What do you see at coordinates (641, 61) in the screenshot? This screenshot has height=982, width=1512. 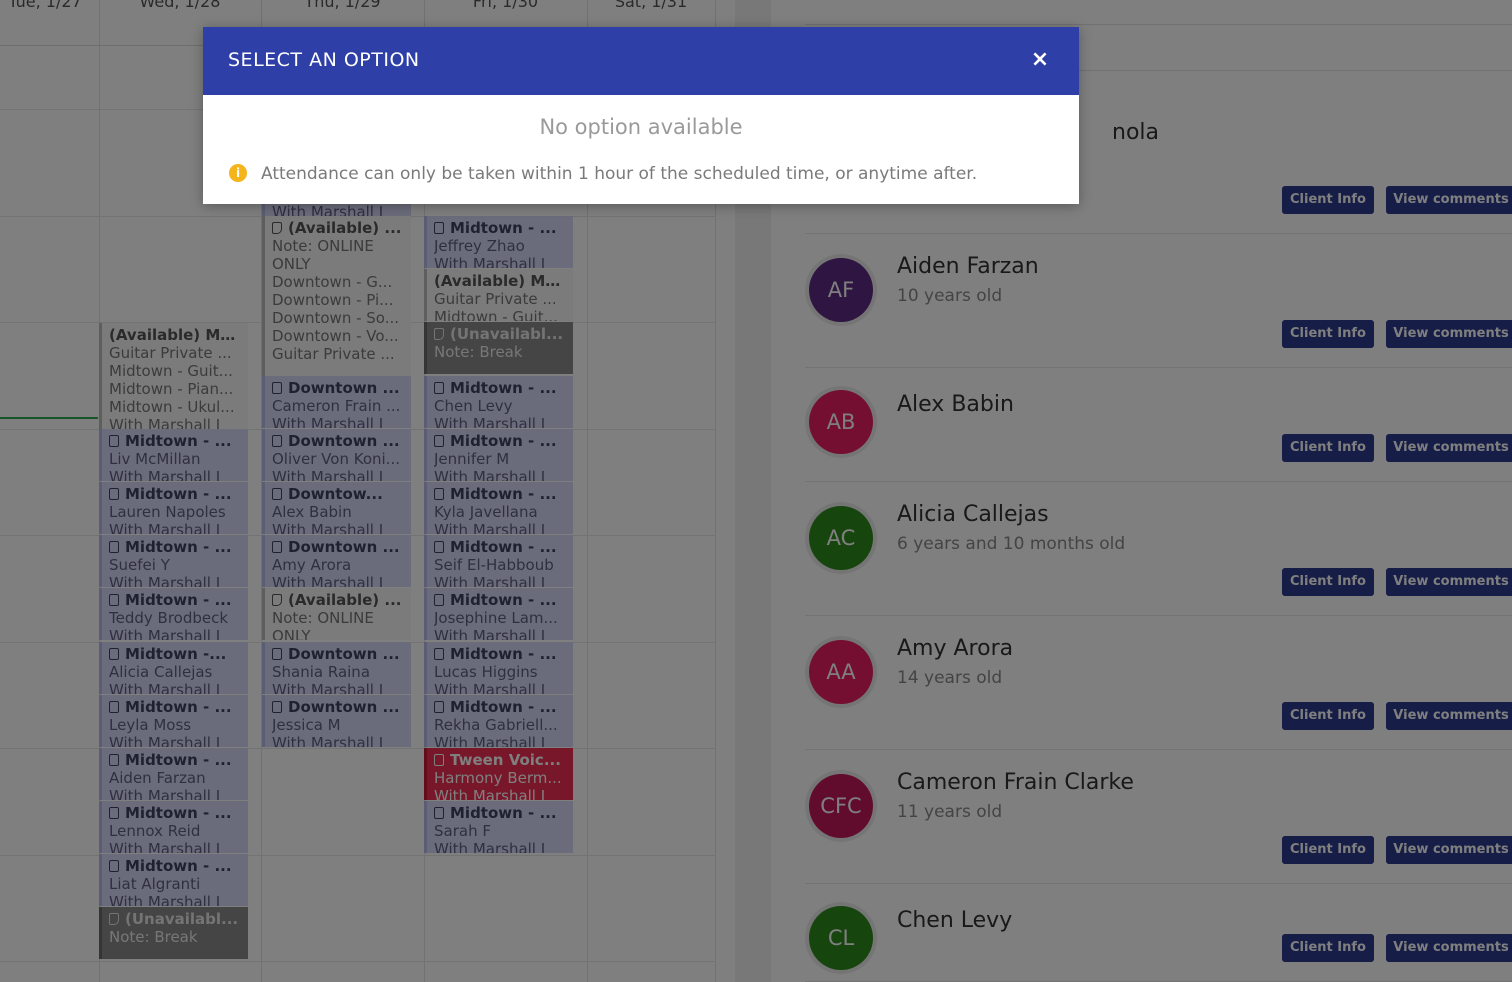 I see `modal-header: SELECT AN OPTION ×` at bounding box center [641, 61].